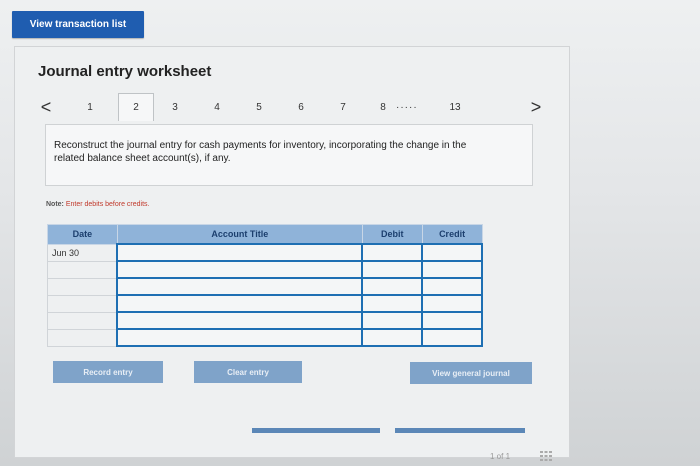 The height and width of the screenshot is (466, 700). I want to click on page-tab-6: 6, so click(301, 107).